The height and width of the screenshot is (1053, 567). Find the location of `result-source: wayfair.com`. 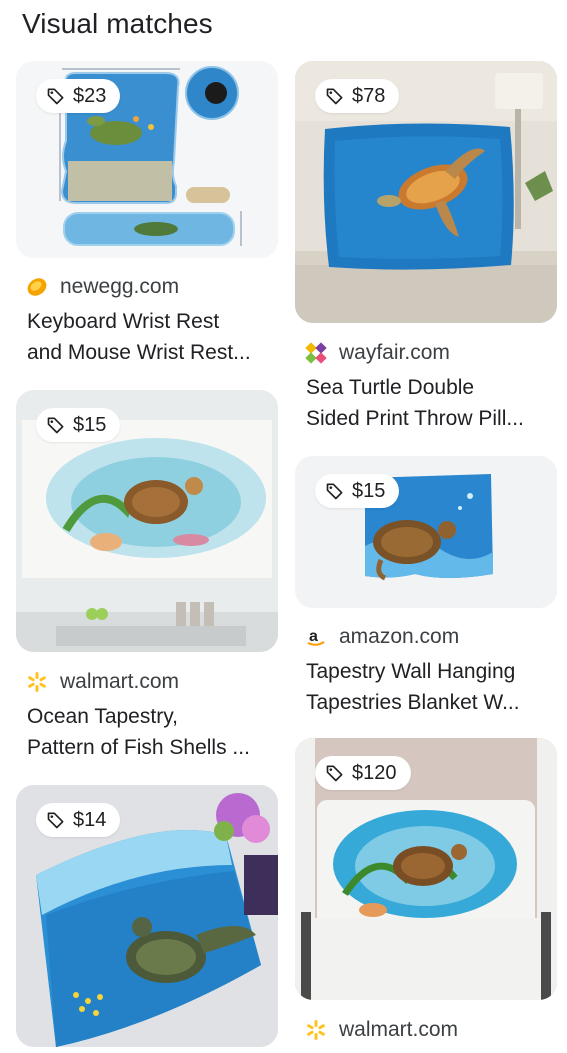

result-source: wayfair.com is located at coordinates (377, 353).